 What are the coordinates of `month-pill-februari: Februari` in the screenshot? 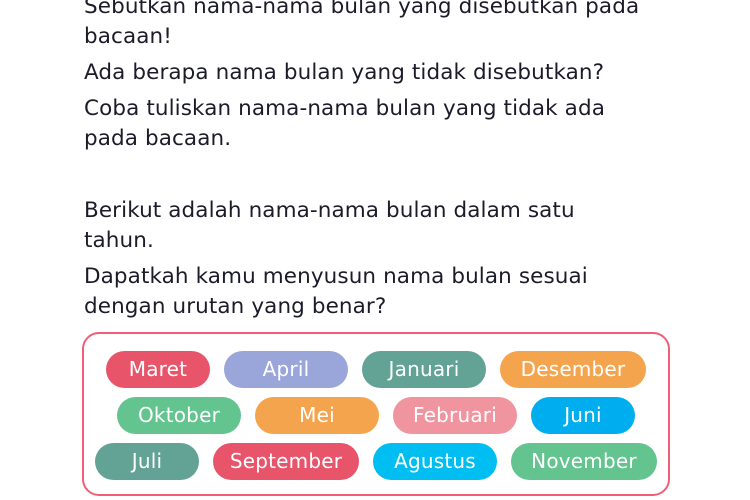 It's located at (455, 415).